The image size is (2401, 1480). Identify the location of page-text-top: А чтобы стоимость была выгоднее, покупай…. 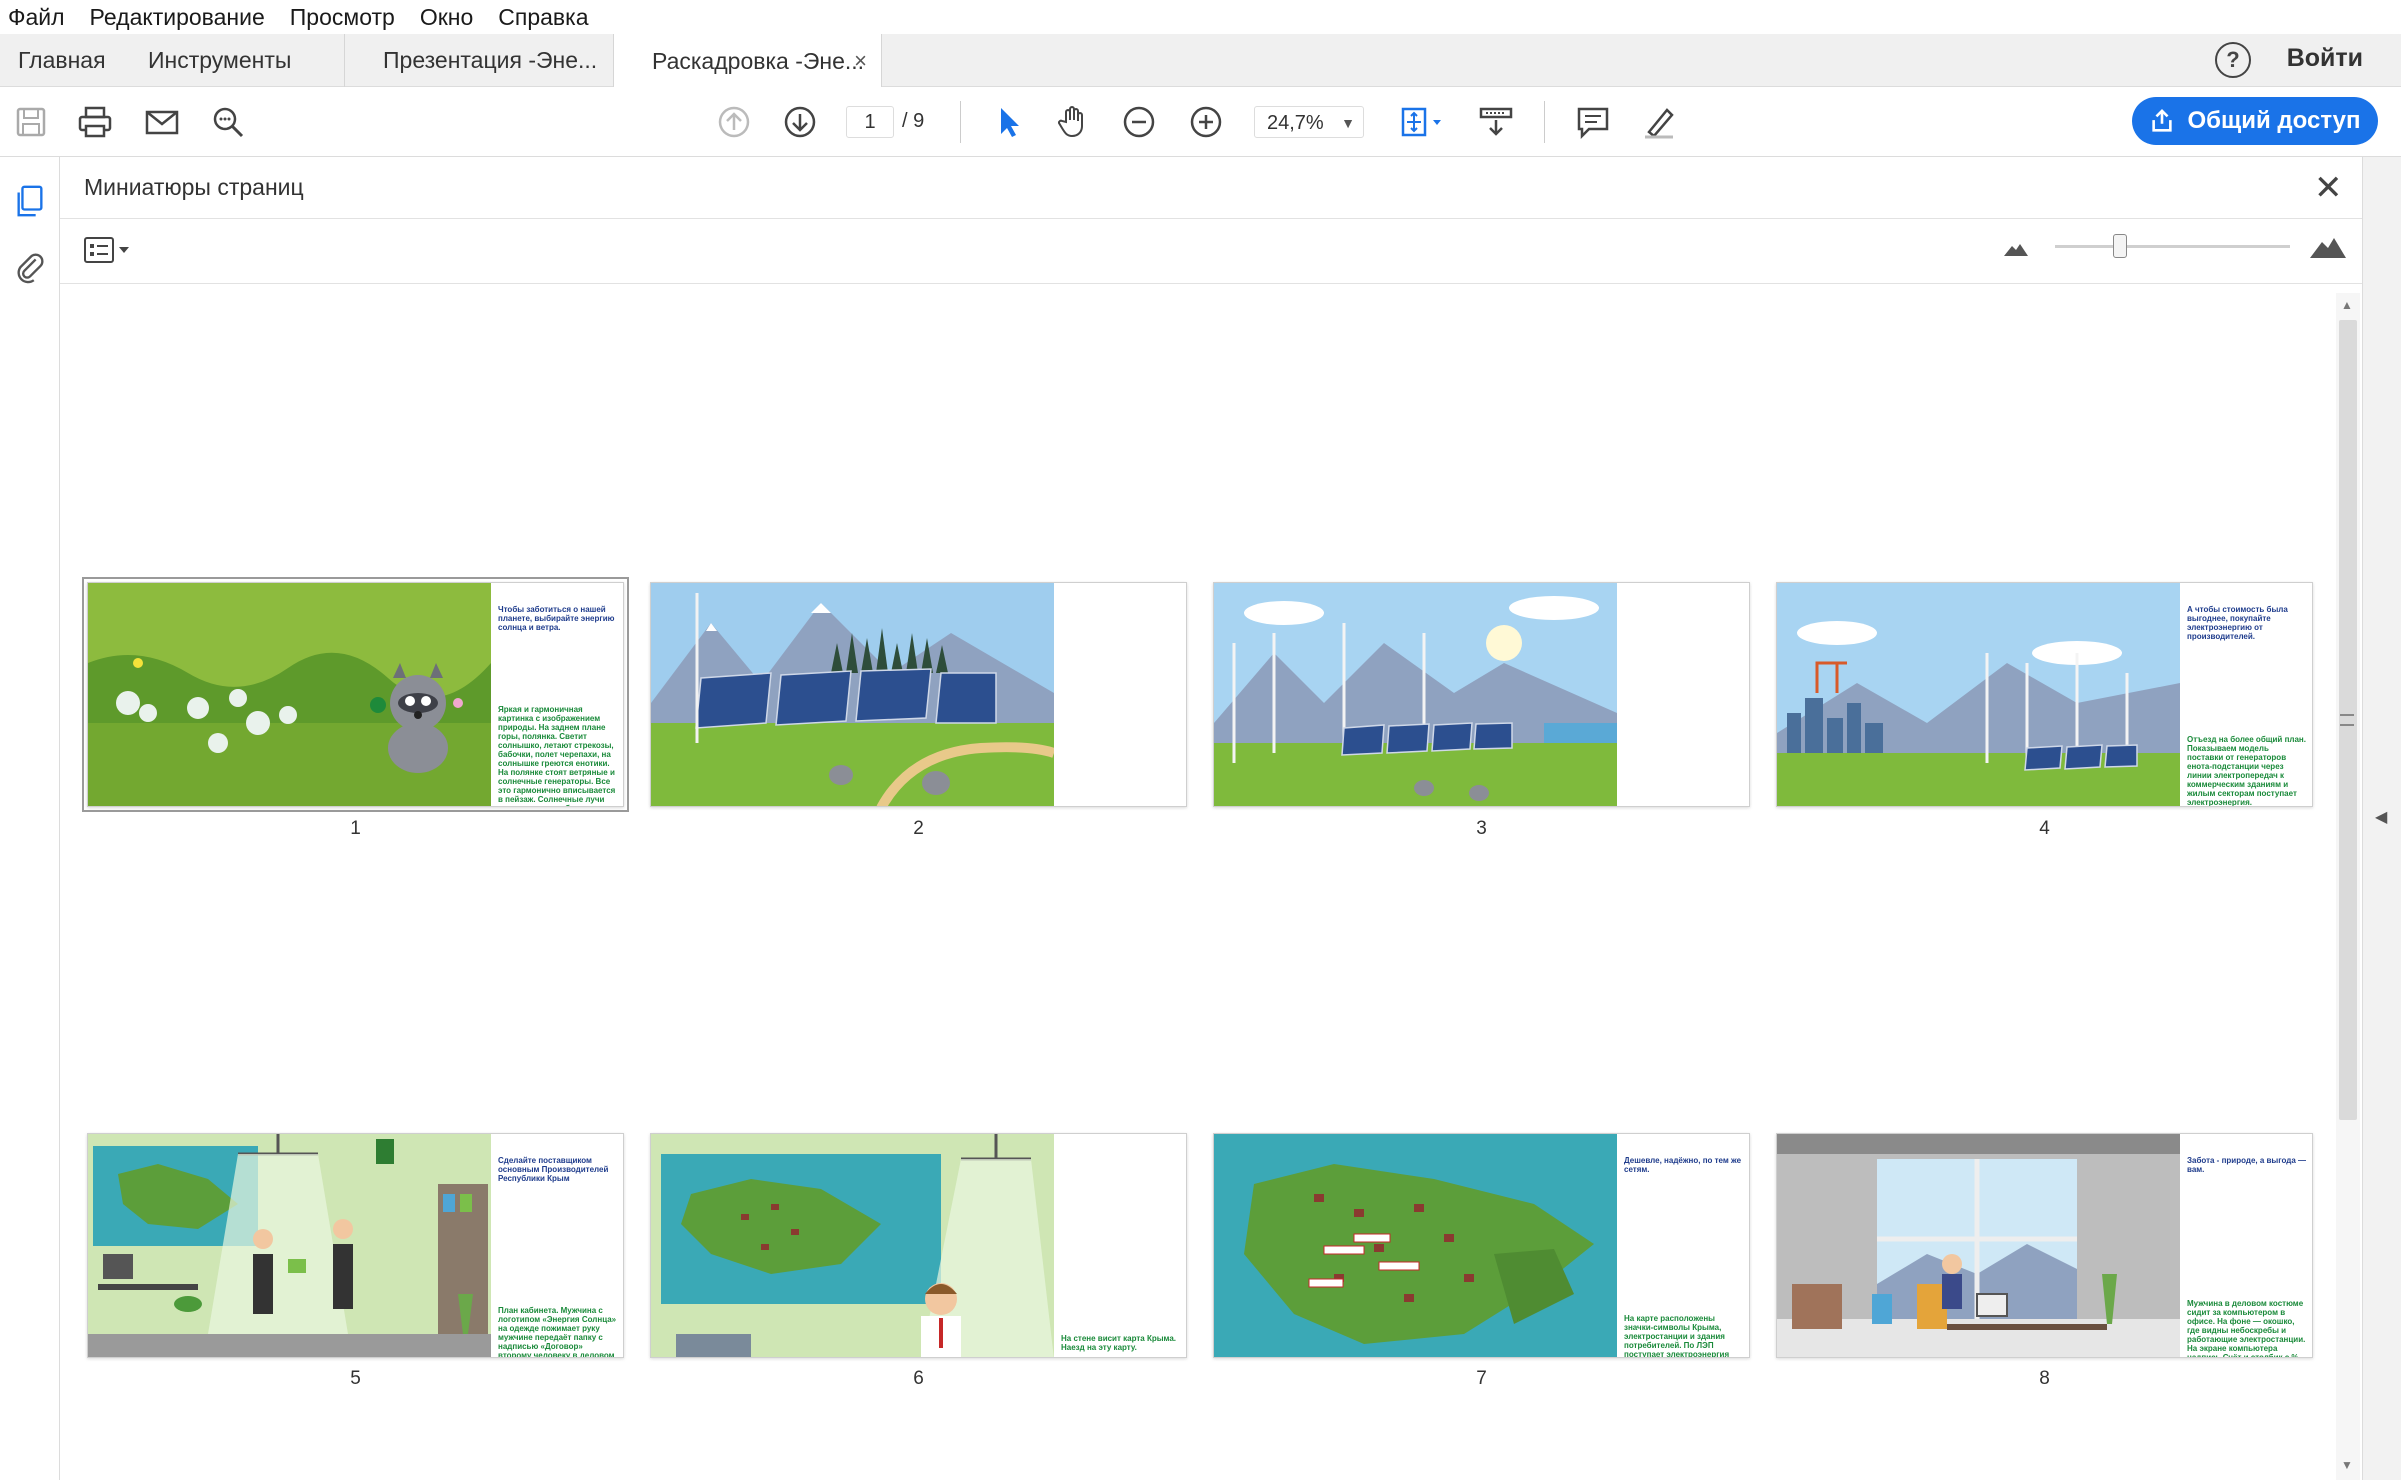
(2237, 623).